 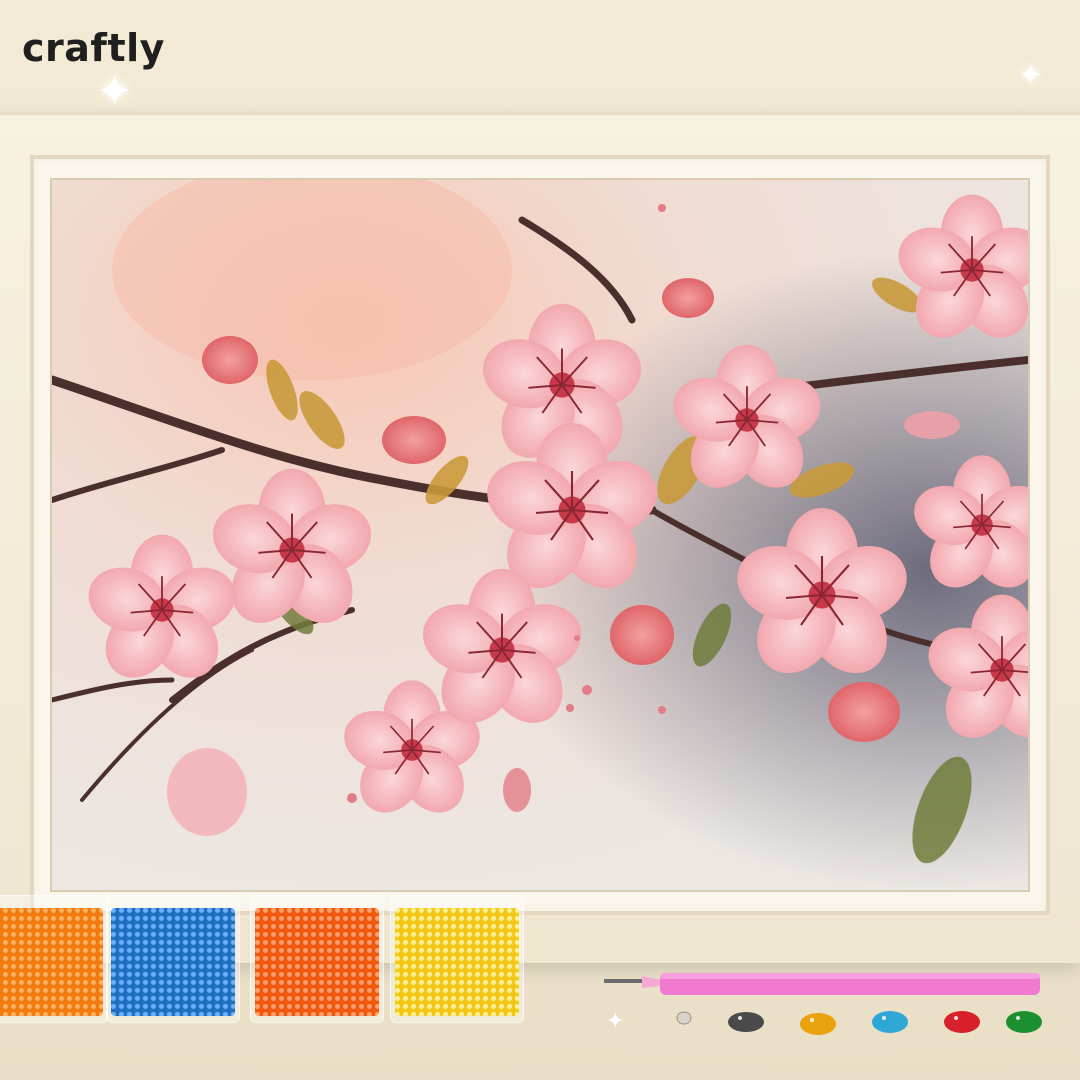 What do you see at coordinates (173, 962) in the screenshot?
I see `blue-beads` at bounding box center [173, 962].